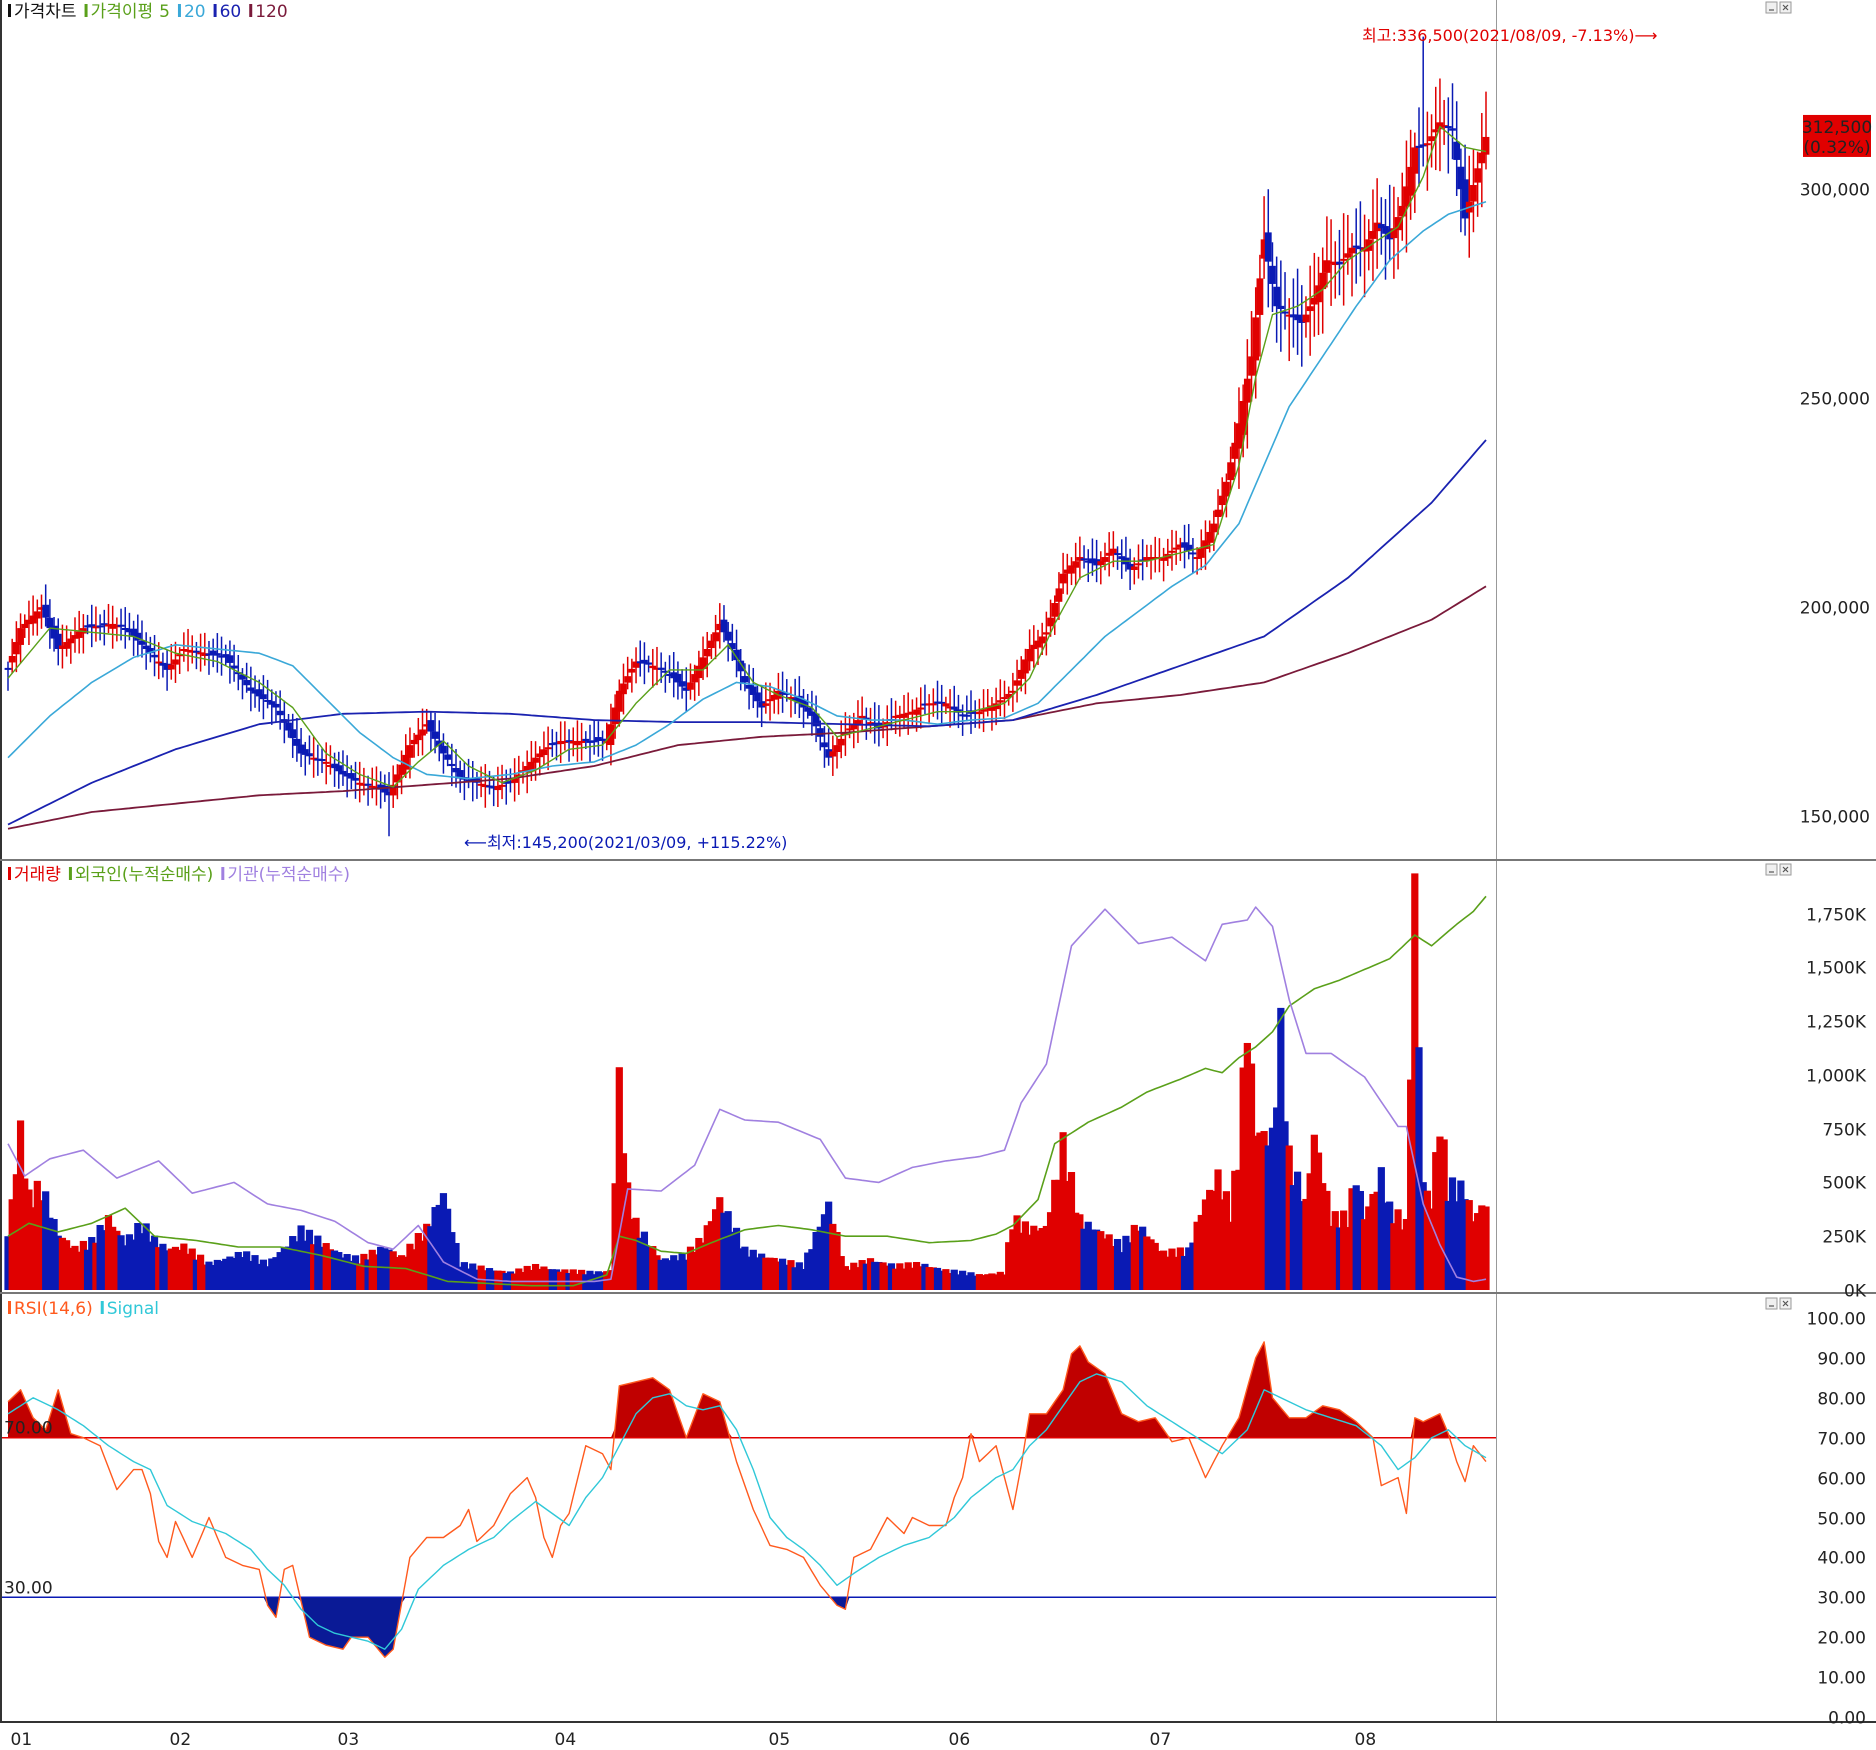 This screenshot has height=1750, width=1876. What do you see at coordinates (1835, 191) in the screenshot?
I see `price-tick-label: 300,000` at bounding box center [1835, 191].